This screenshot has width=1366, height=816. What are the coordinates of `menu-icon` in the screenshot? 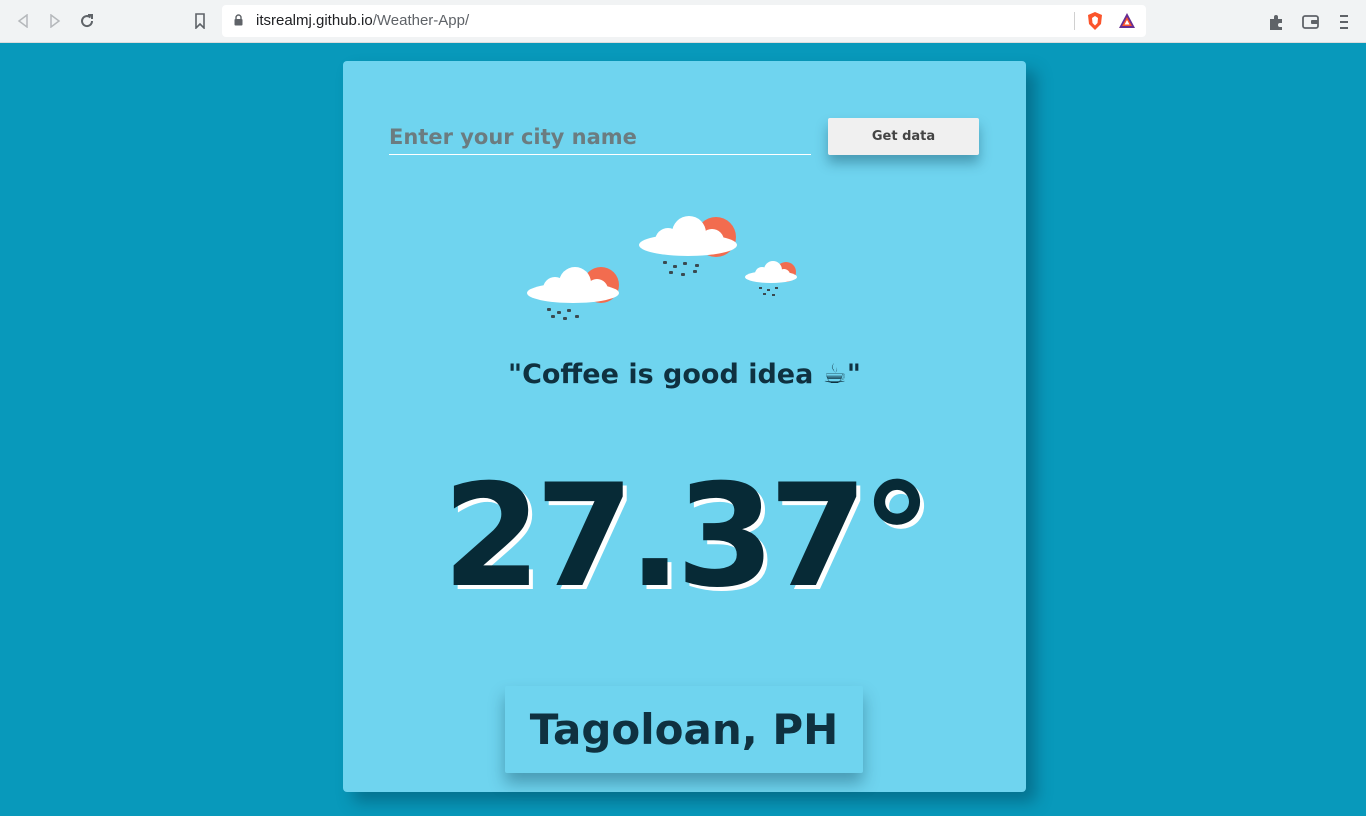 It's located at (1345, 22).